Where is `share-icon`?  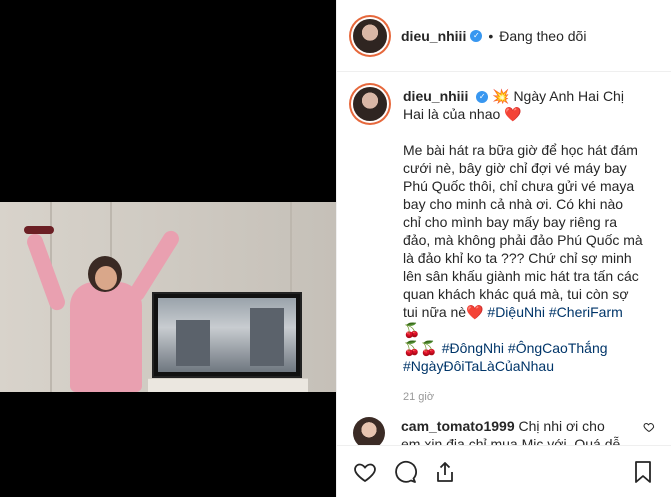
share-icon is located at coordinates (445, 472).